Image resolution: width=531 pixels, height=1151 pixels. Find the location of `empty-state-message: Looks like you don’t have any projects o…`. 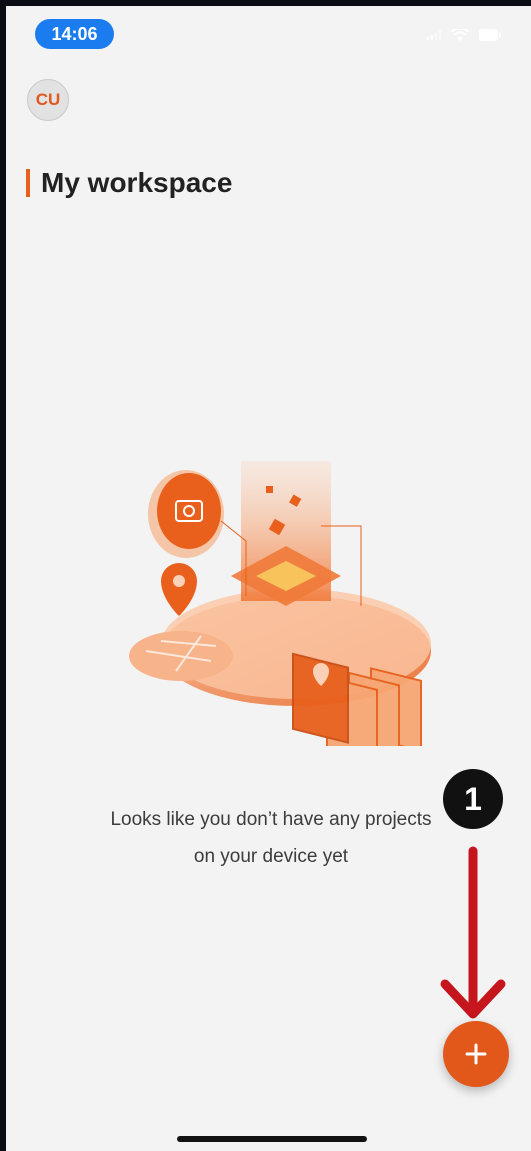

empty-state-message: Looks like you don’t have any projects o… is located at coordinates (271, 838).